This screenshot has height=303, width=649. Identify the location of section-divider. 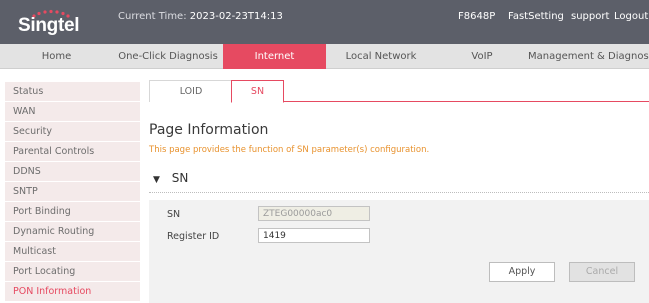
(399, 192).